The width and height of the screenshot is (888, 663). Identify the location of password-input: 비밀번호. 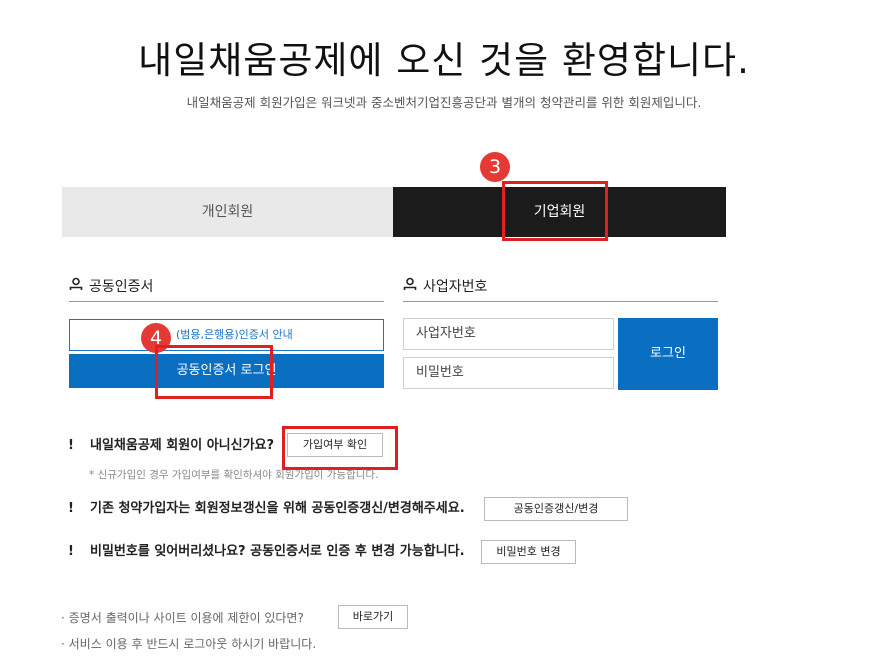
(508, 373).